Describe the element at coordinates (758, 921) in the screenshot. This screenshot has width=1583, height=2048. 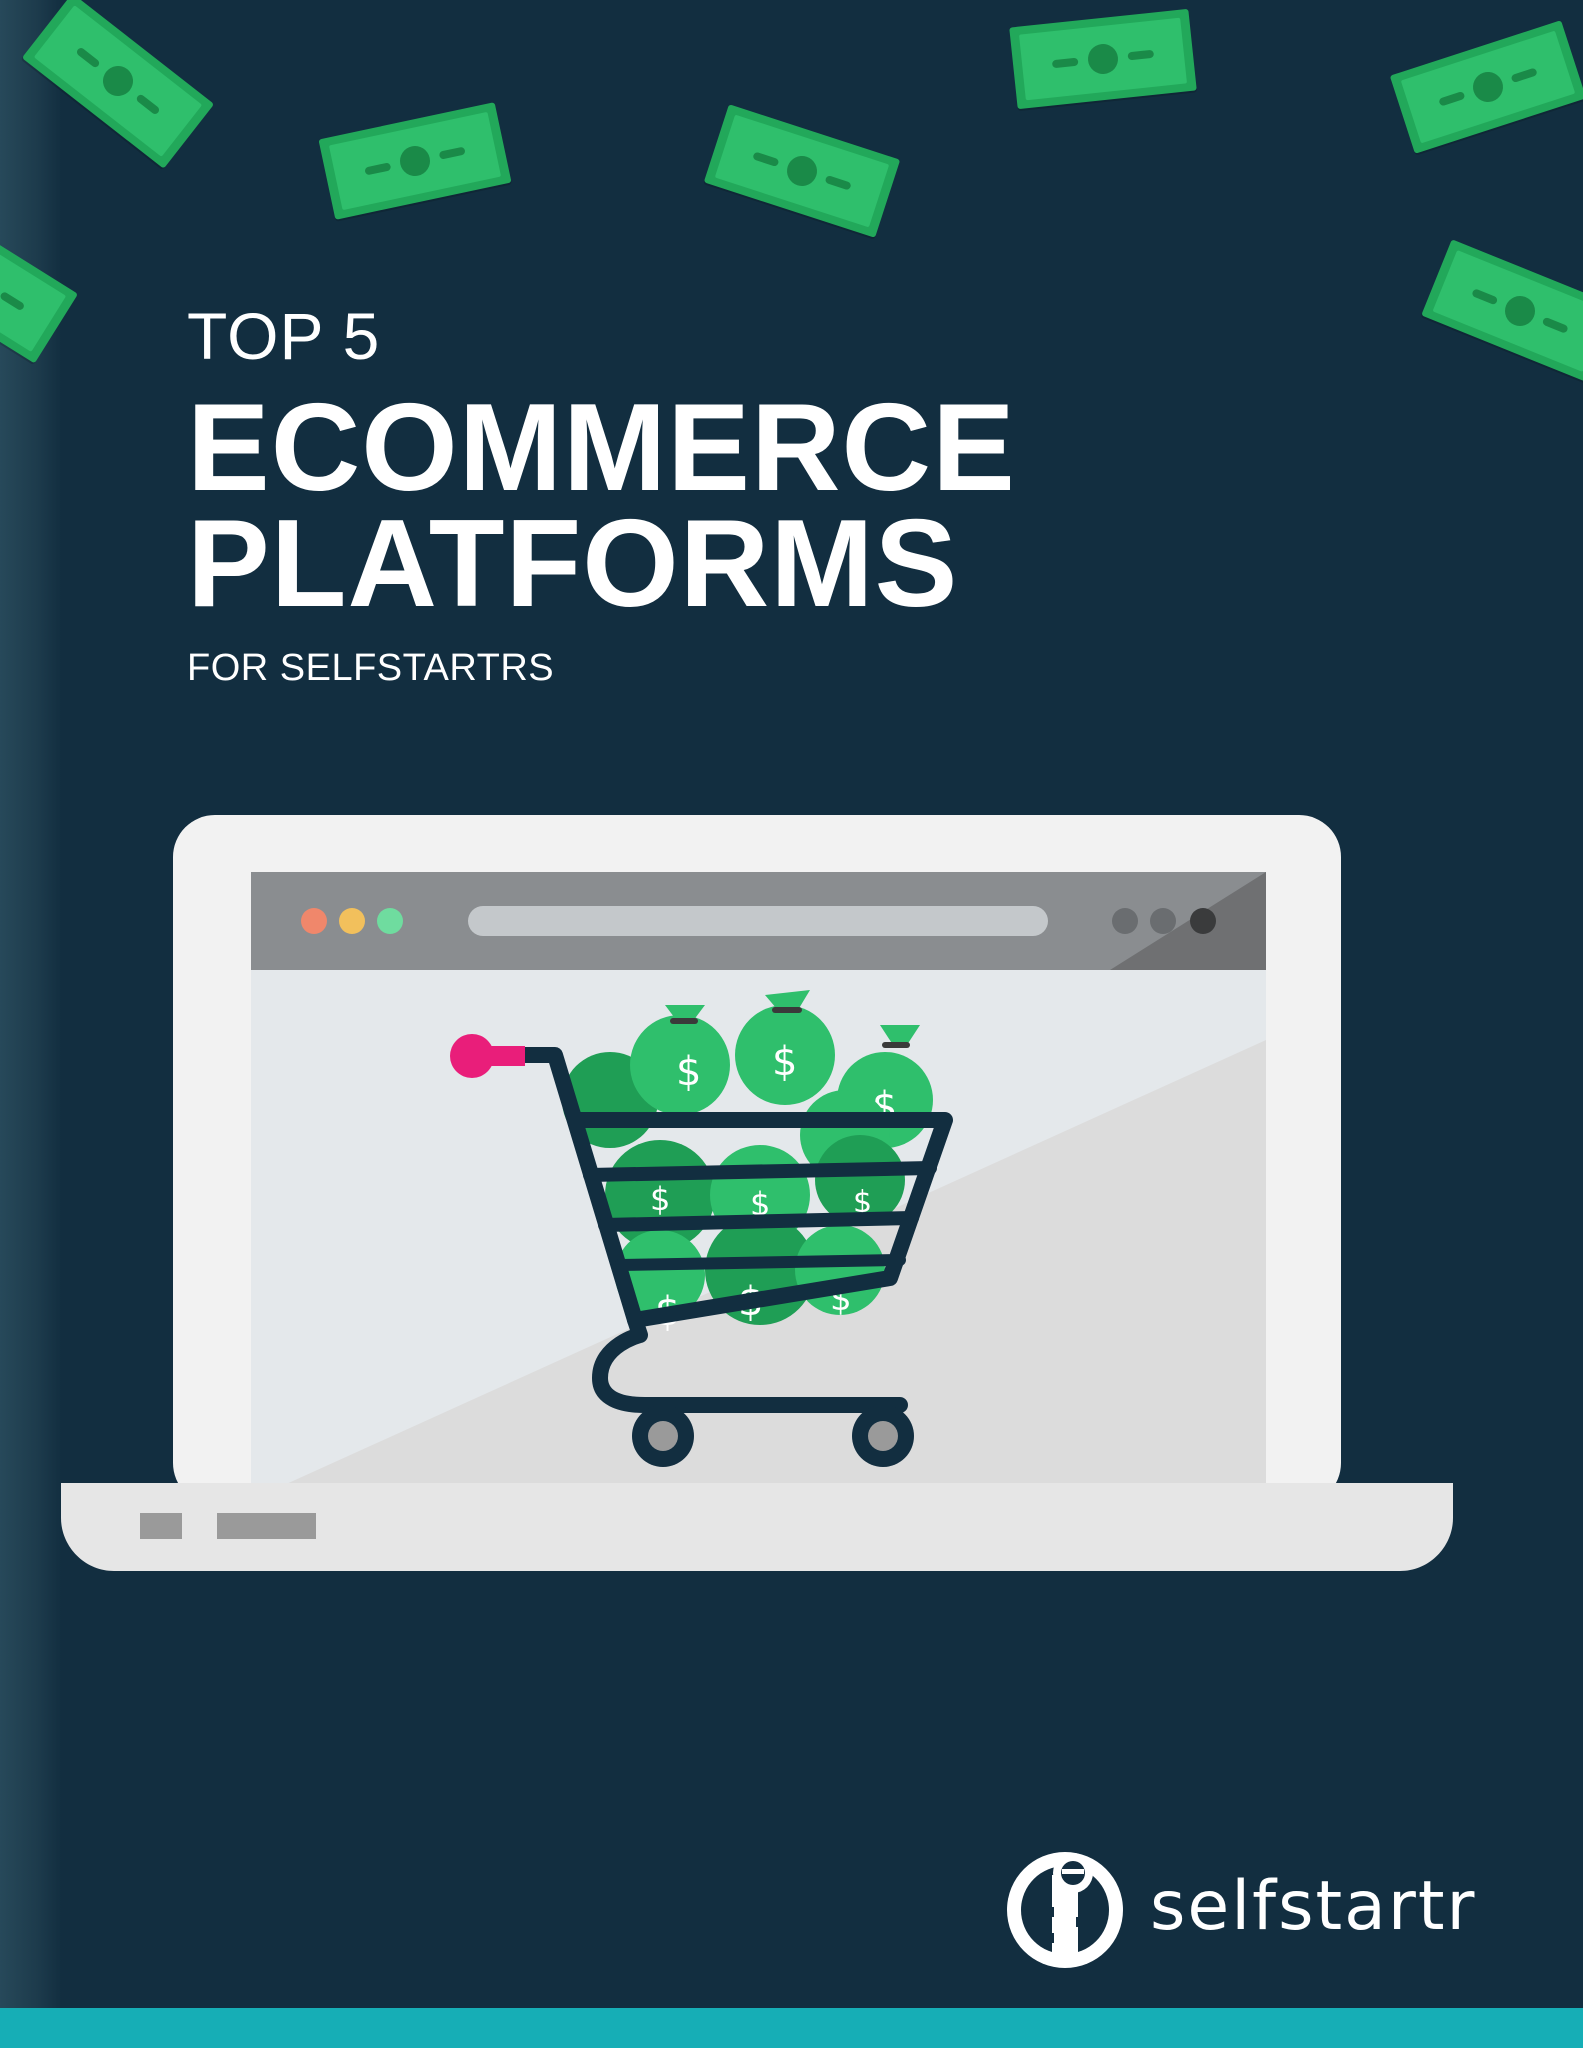
I see `address-bar` at that location.